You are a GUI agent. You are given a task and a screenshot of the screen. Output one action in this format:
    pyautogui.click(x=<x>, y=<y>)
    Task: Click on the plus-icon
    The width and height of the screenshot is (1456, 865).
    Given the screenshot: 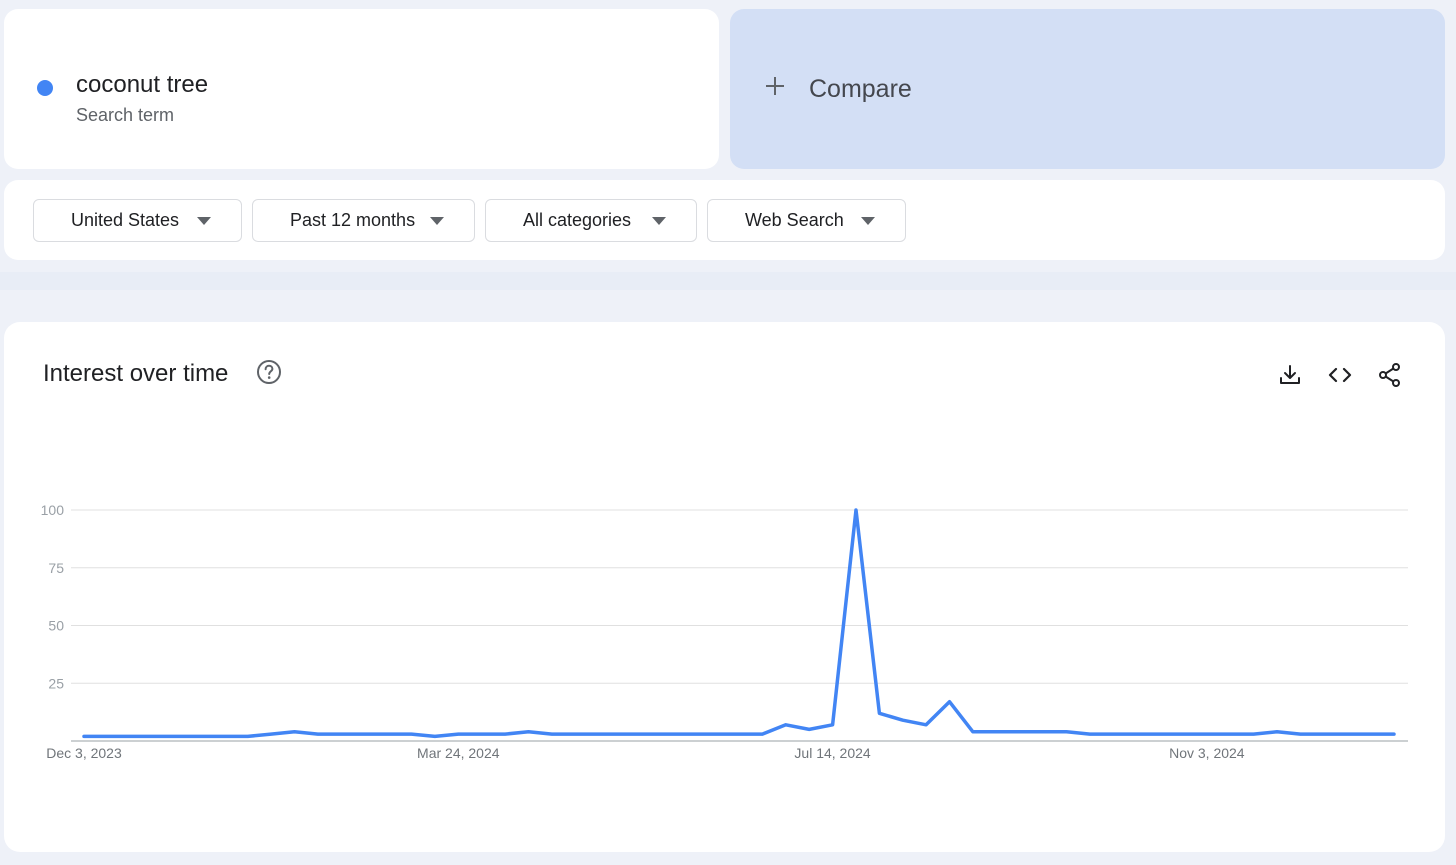 What is the action you would take?
    pyautogui.click(x=775, y=86)
    